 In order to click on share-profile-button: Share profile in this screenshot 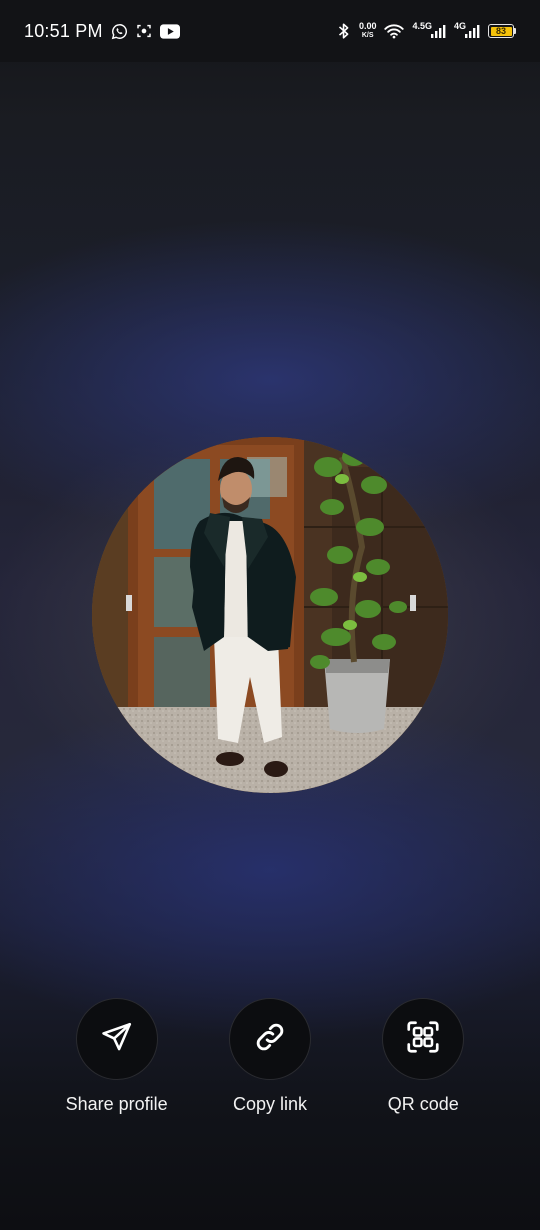, I will do `click(117, 1056)`.